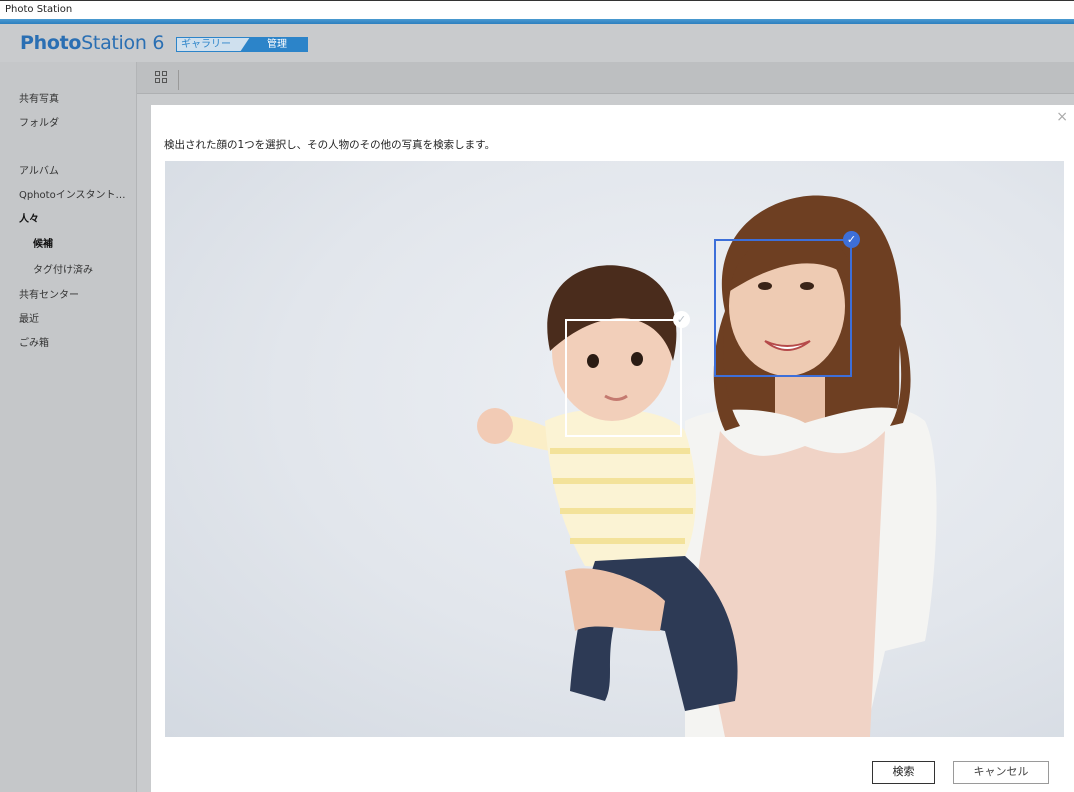 Image resolution: width=1074 pixels, height=792 pixels. Describe the element at coordinates (76, 293) in the screenshot. I see `sidebar-item-share-center: 共有センター` at that location.